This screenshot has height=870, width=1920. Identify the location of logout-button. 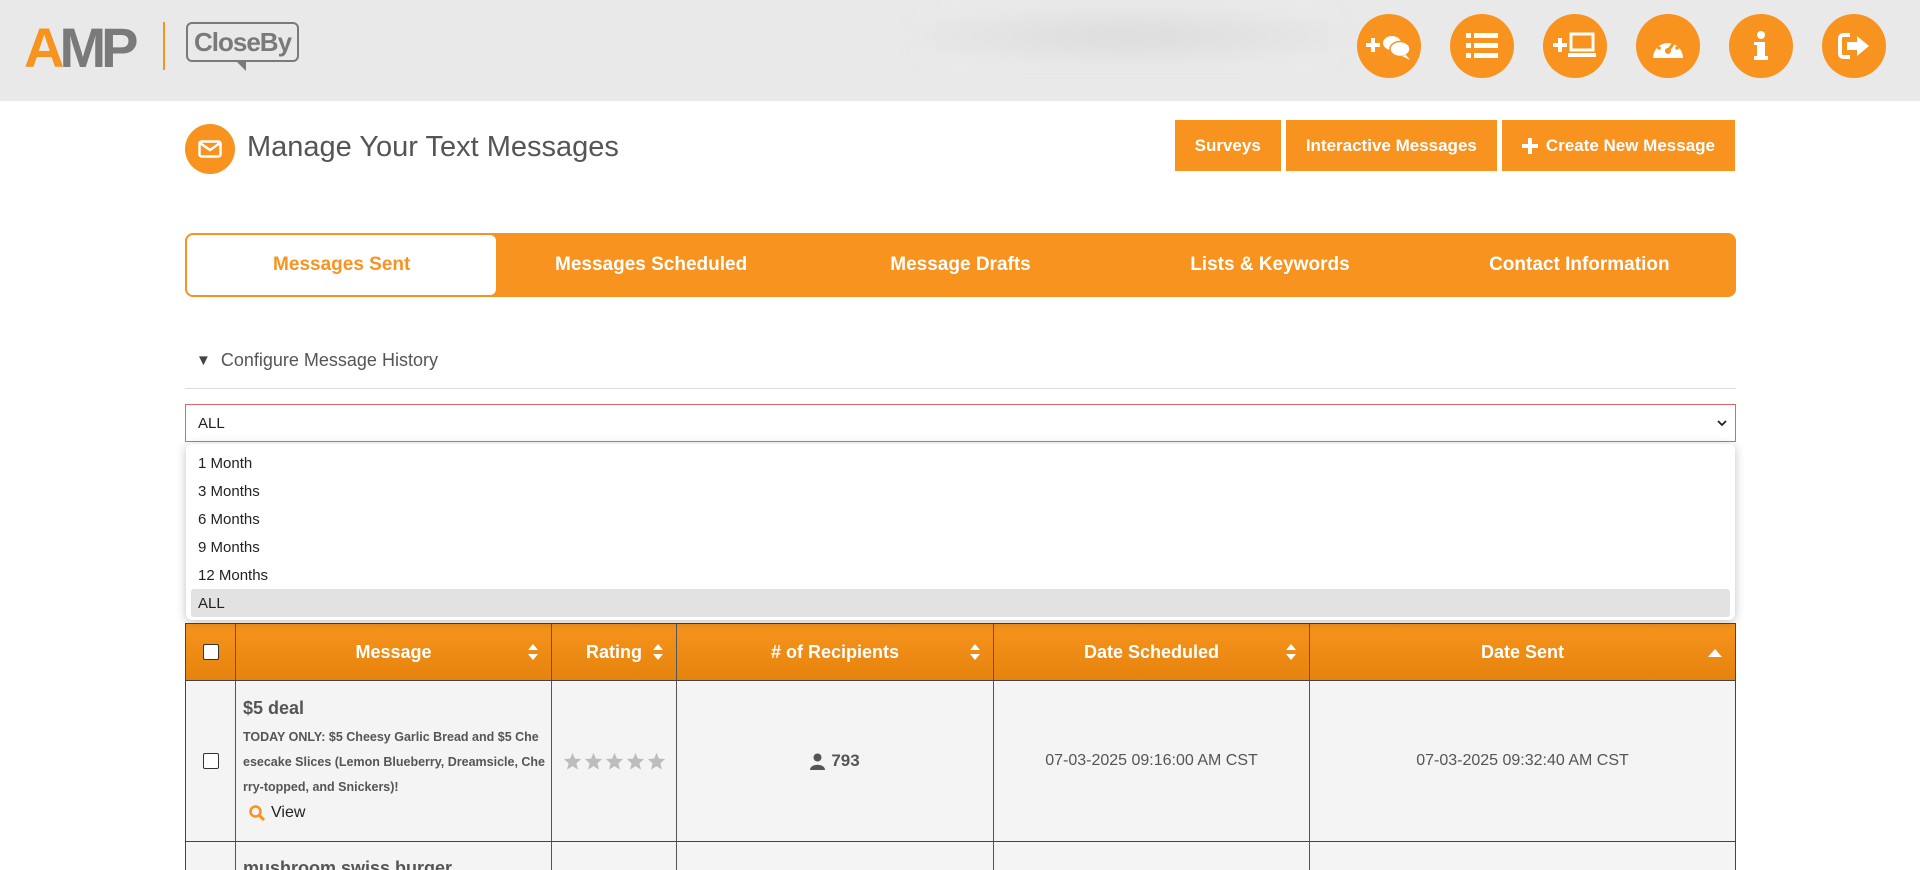
(1854, 46).